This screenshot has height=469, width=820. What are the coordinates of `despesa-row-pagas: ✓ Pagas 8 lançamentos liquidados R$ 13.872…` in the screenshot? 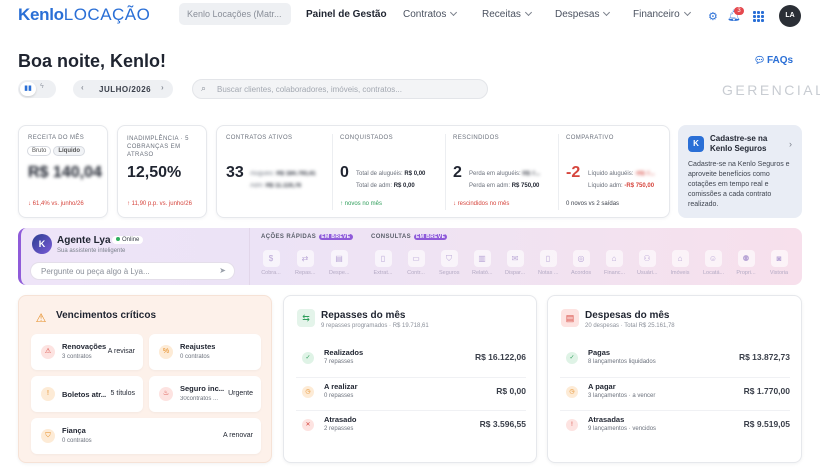 It's located at (675, 358).